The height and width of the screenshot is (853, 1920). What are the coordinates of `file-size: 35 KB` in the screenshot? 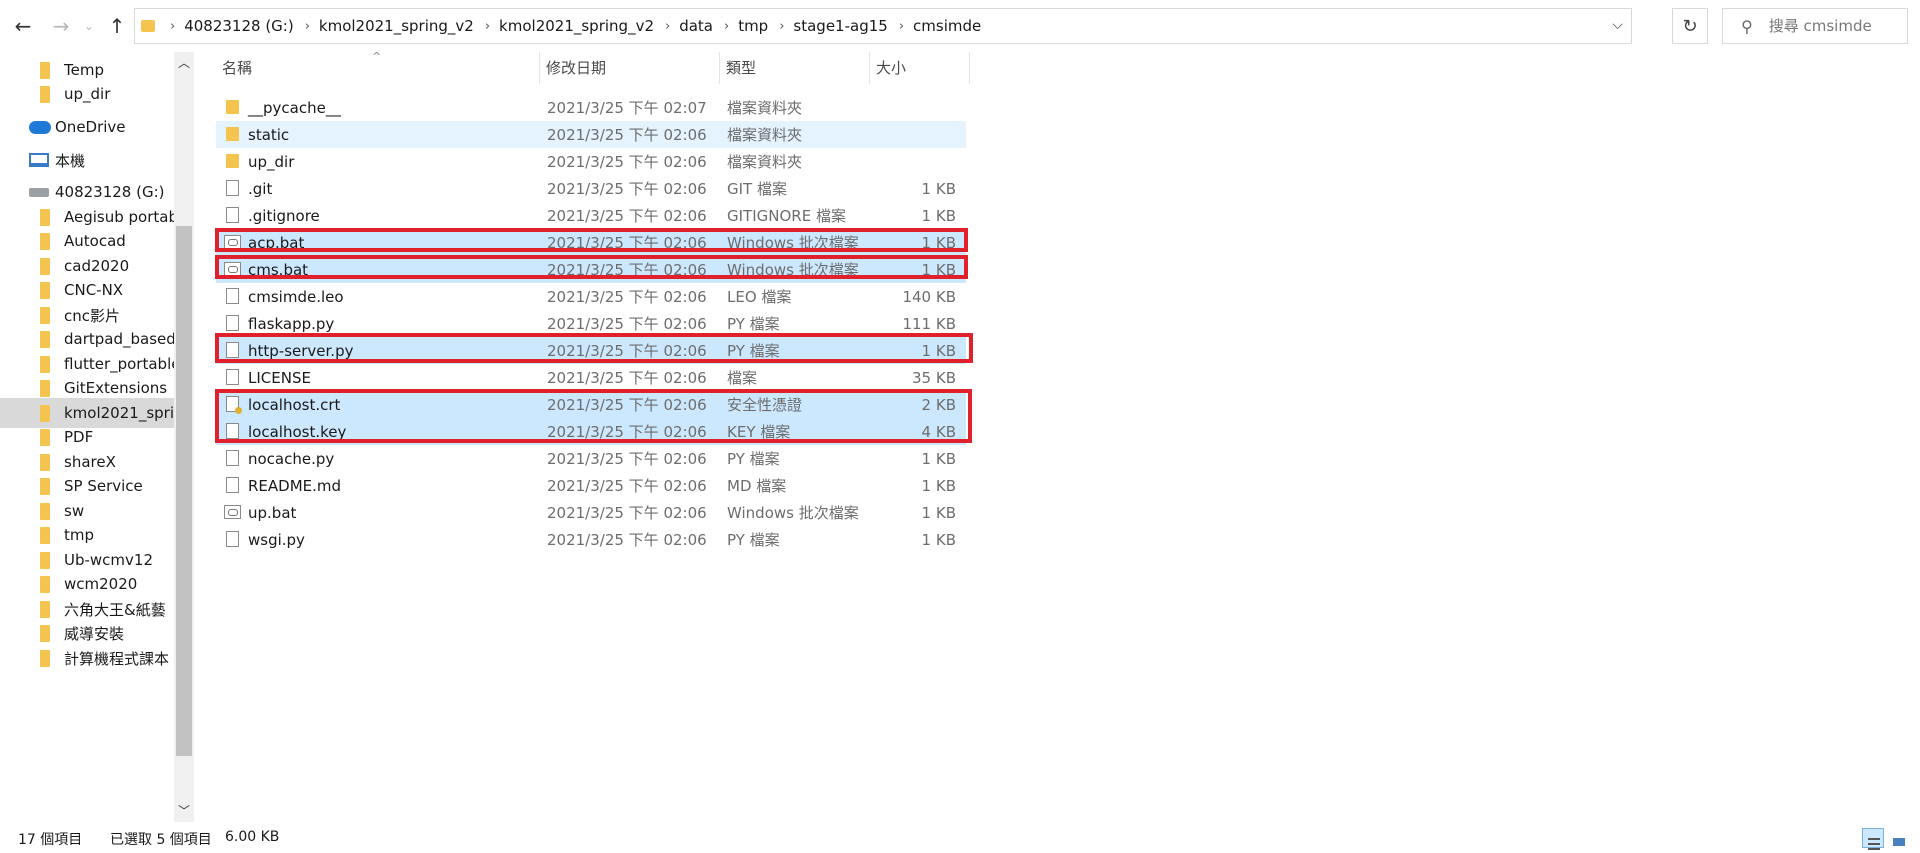 It's located at (934, 377).